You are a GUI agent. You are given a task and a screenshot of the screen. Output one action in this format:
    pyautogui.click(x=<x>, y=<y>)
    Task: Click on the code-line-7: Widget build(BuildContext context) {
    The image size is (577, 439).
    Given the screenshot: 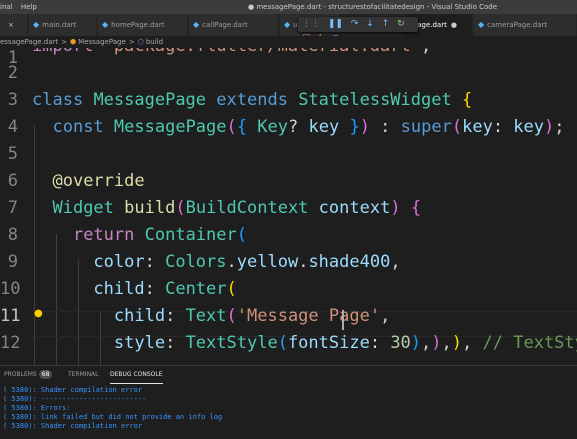 What is the action you would take?
    pyautogui.click(x=237, y=208)
    